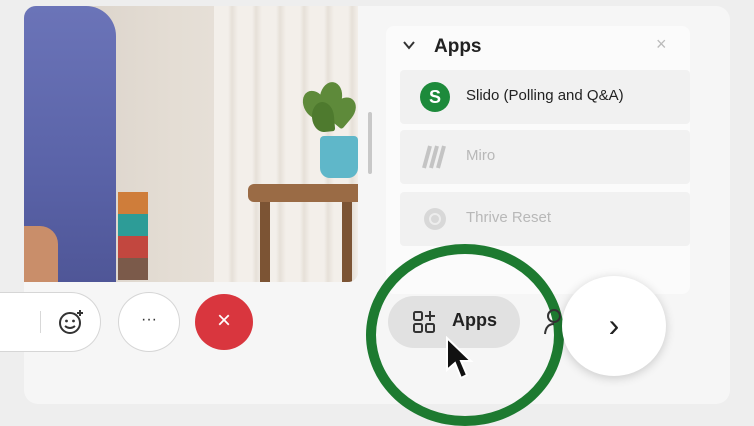 Image resolution: width=754 pixels, height=426 pixels. What do you see at coordinates (509, 217) in the screenshot?
I see `app-item-label: Thrive Reset` at bounding box center [509, 217].